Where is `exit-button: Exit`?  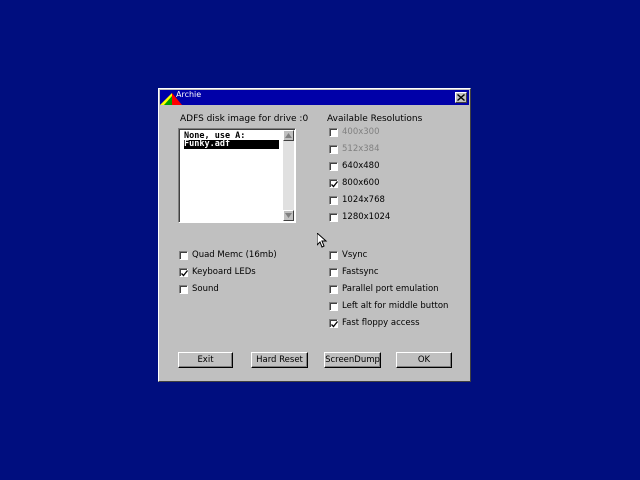 exit-button: Exit is located at coordinates (205, 360).